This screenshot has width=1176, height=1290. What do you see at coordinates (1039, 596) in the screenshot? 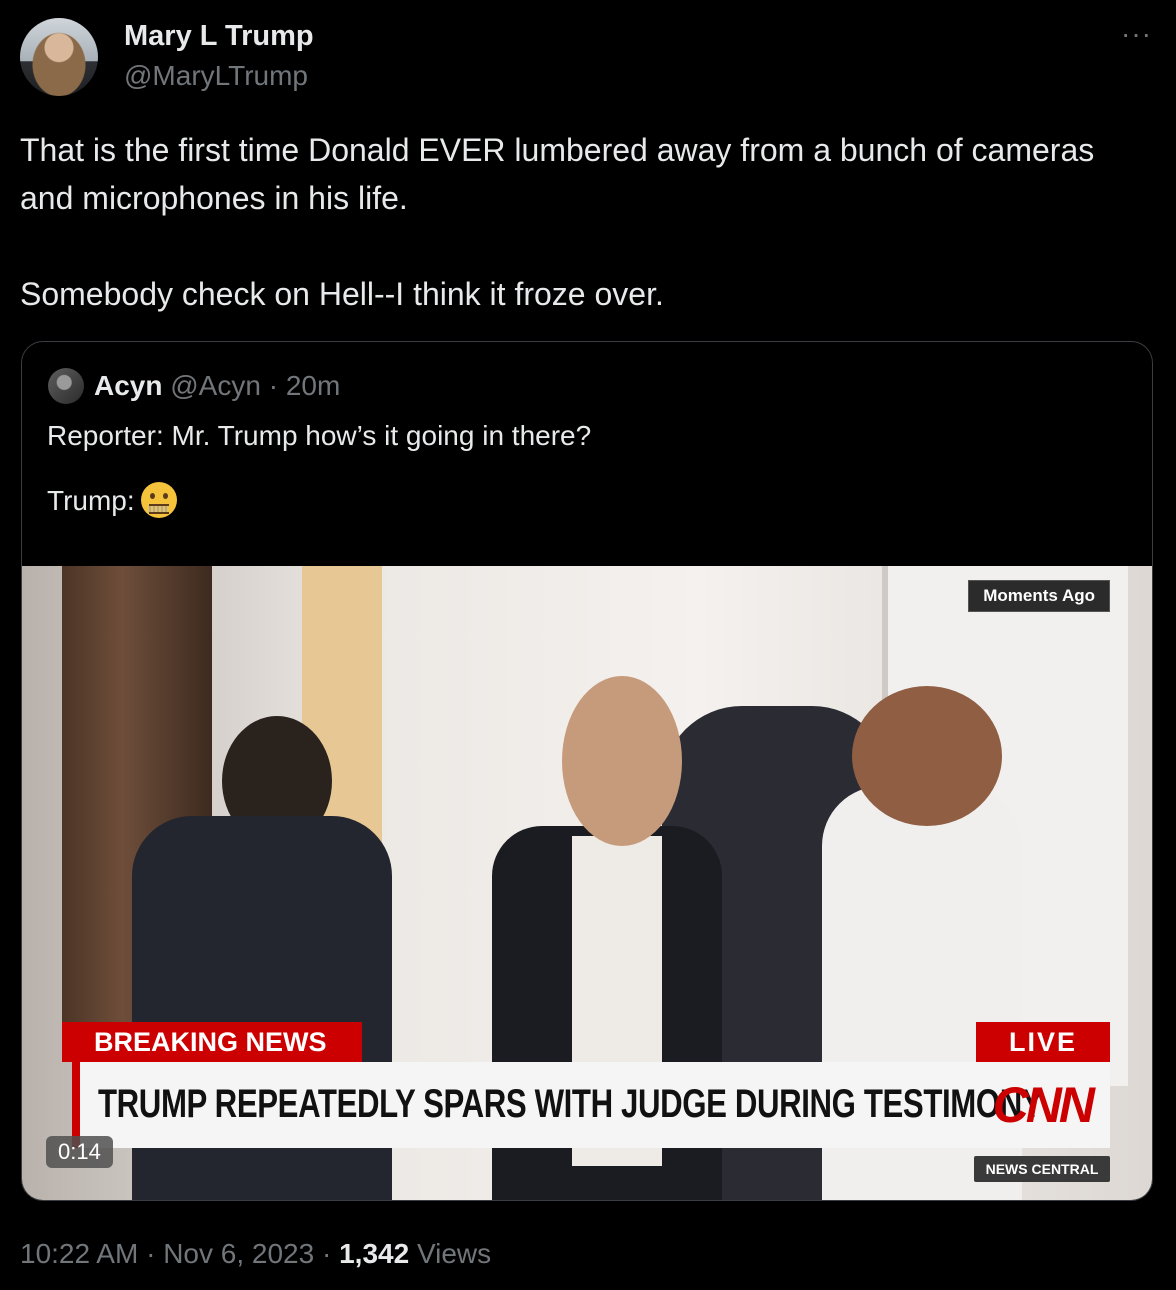
I see `moments-ago-badge: Moments Ago` at bounding box center [1039, 596].